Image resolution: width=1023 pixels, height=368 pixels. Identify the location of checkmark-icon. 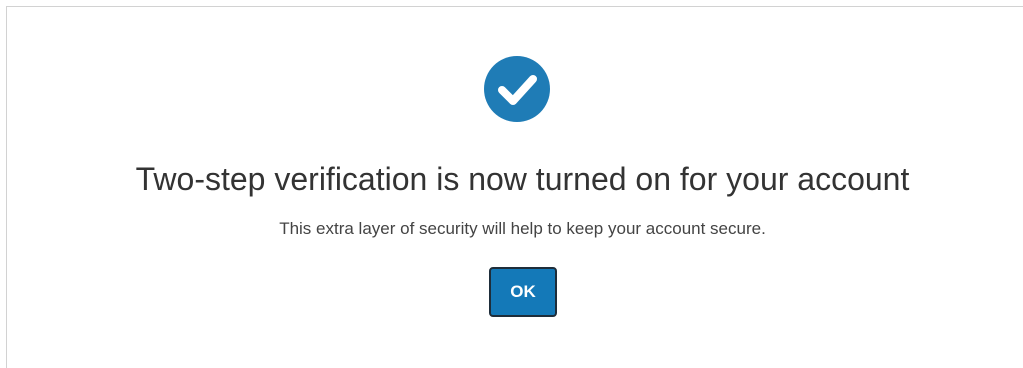
(517, 90).